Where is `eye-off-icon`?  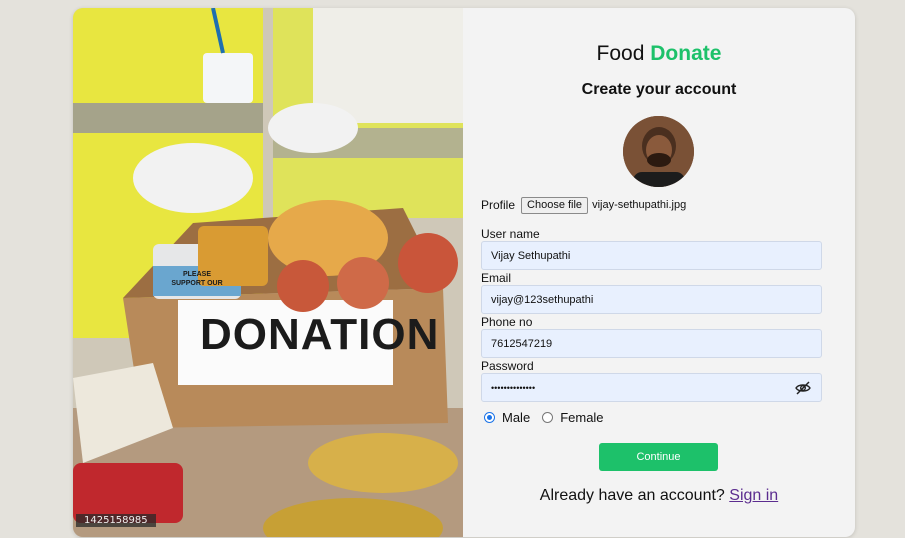
eye-off-icon is located at coordinates (803, 388).